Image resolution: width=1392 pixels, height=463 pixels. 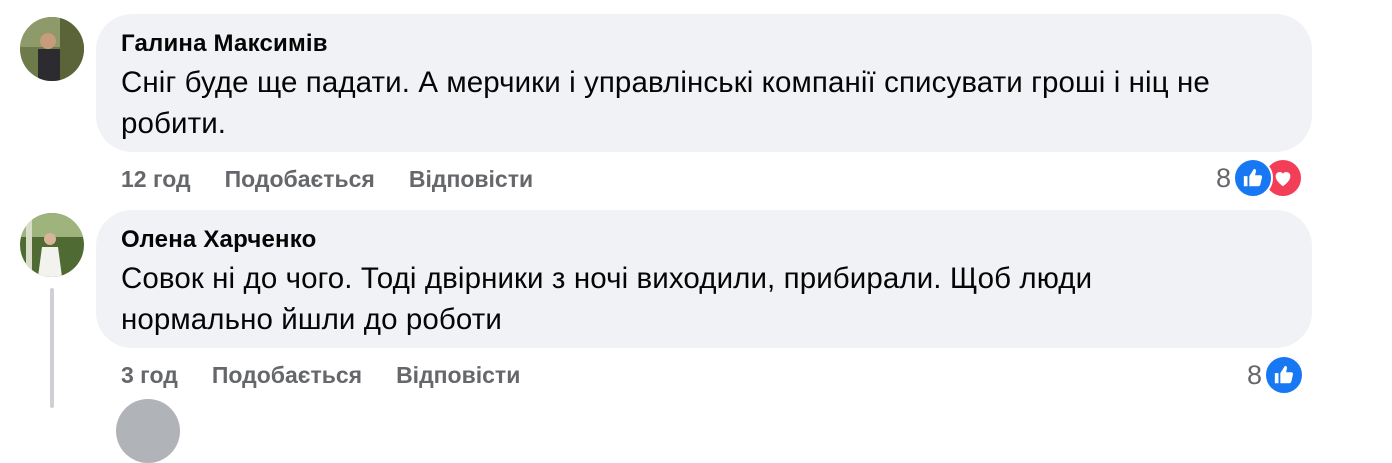 What do you see at coordinates (174, 123) in the screenshot?
I see `comment-text-line: робити.` at bounding box center [174, 123].